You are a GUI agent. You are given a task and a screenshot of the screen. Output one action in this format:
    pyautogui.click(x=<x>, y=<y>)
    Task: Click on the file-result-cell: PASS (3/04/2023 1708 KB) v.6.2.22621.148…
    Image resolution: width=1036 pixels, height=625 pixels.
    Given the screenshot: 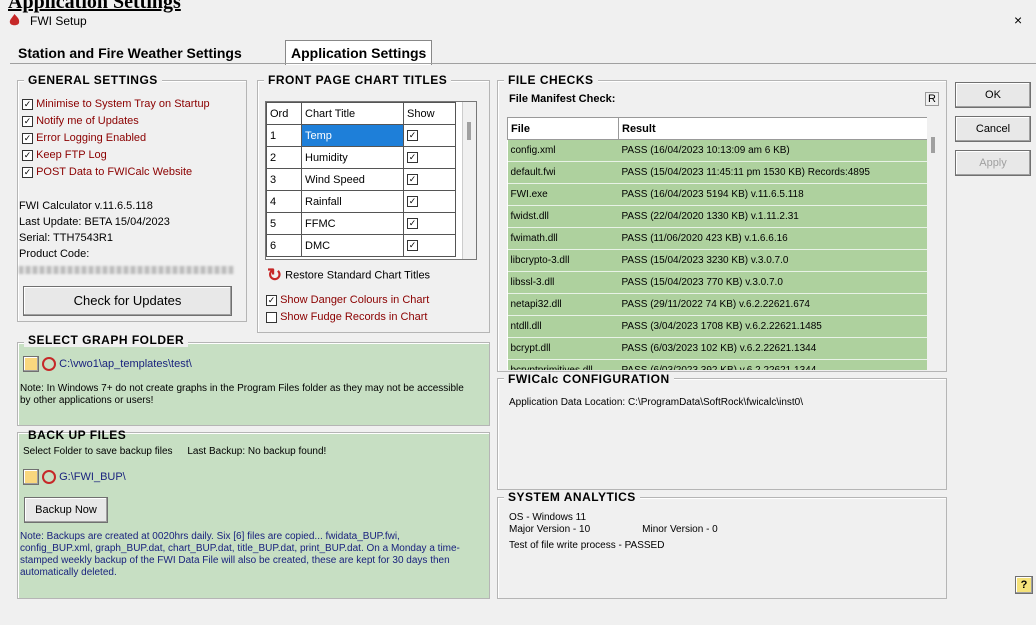 What is the action you would take?
    pyautogui.click(x=774, y=326)
    